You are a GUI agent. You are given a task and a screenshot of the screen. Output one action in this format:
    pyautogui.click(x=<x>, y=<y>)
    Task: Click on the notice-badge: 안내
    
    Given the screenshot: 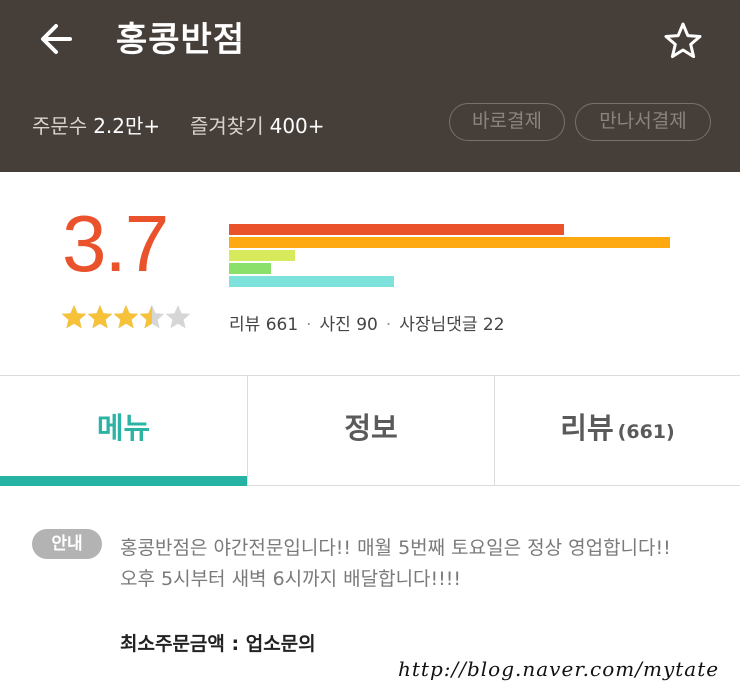 What is the action you would take?
    pyautogui.click(x=67, y=544)
    